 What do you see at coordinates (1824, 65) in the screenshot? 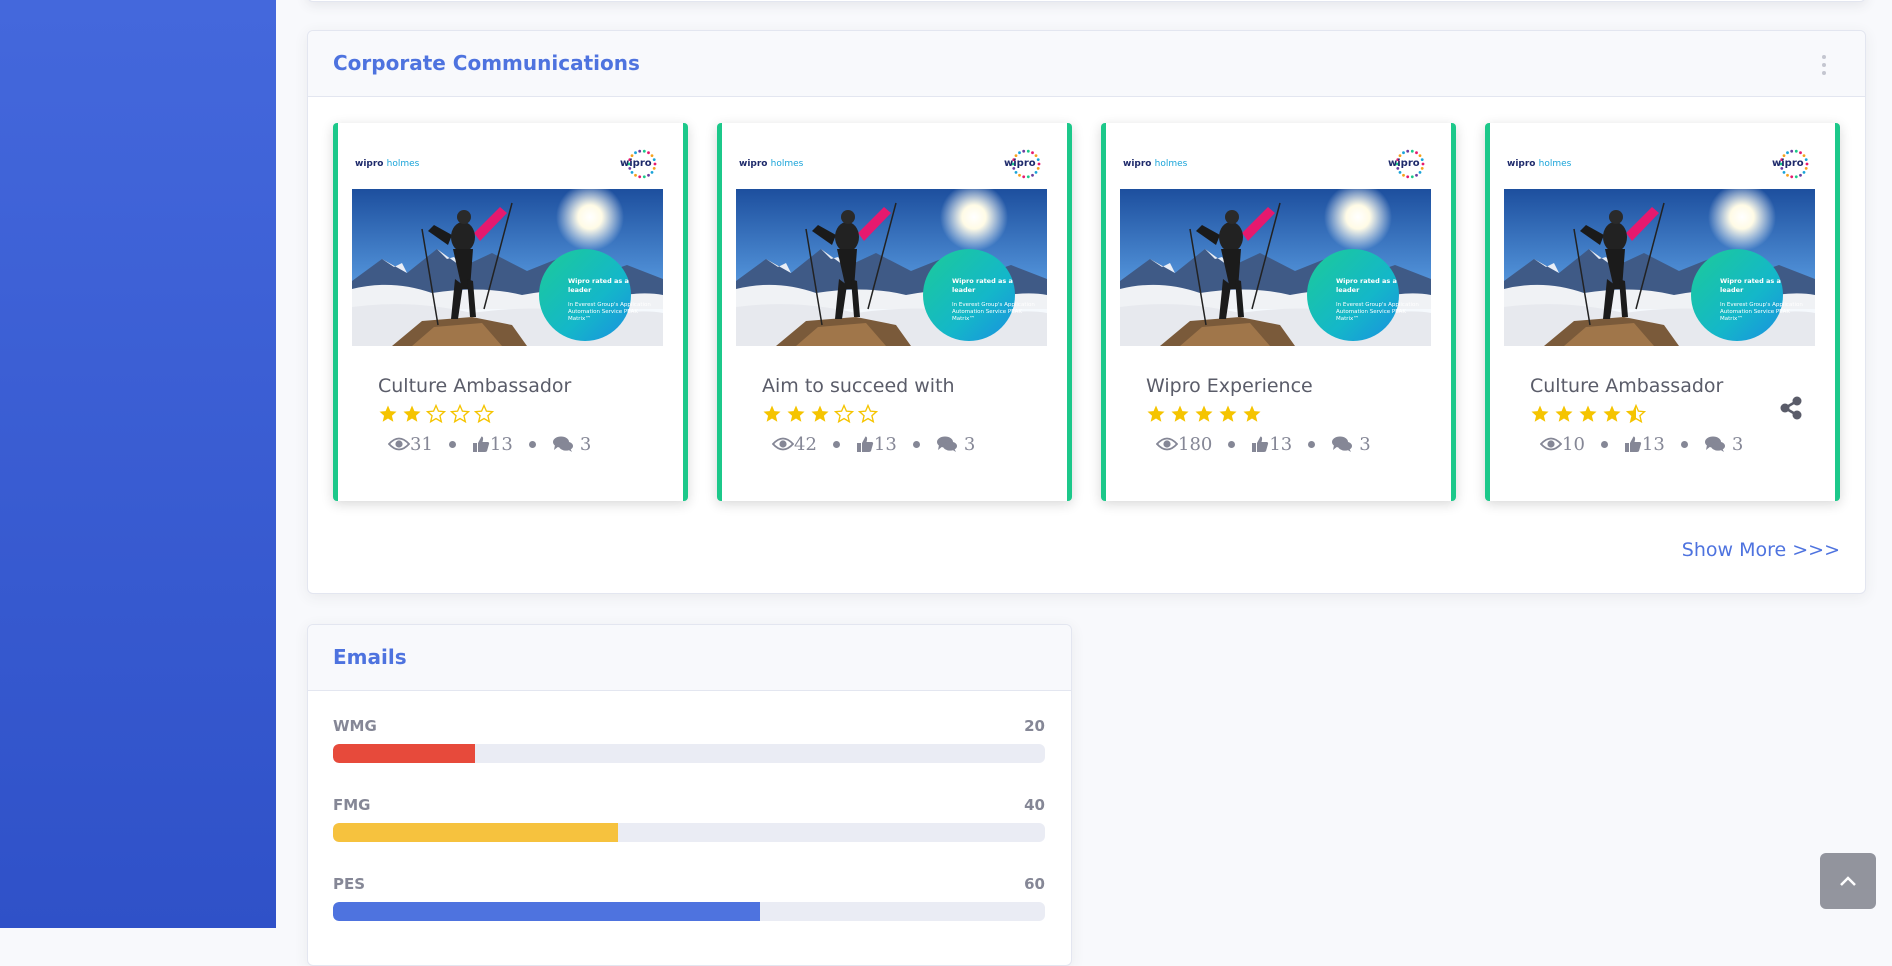
I see `kebab-menu-icon` at bounding box center [1824, 65].